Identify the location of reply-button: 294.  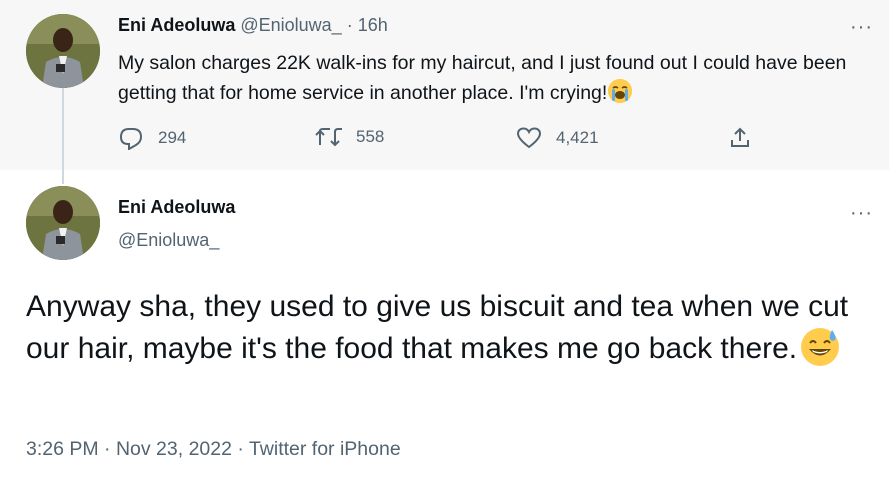
(152, 138).